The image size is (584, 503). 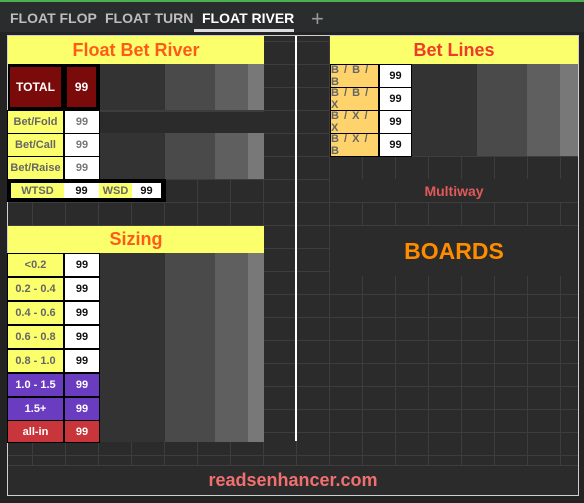 What do you see at coordinates (244, 30) in the screenshot?
I see `active-tab-indicator` at bounding box center [244, 30].